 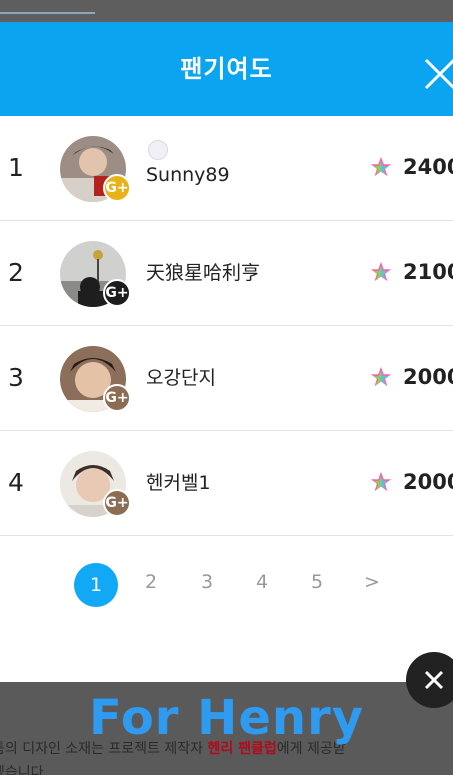 I want to click on modal-header: 팬기여도, so click(x=226, y=69).